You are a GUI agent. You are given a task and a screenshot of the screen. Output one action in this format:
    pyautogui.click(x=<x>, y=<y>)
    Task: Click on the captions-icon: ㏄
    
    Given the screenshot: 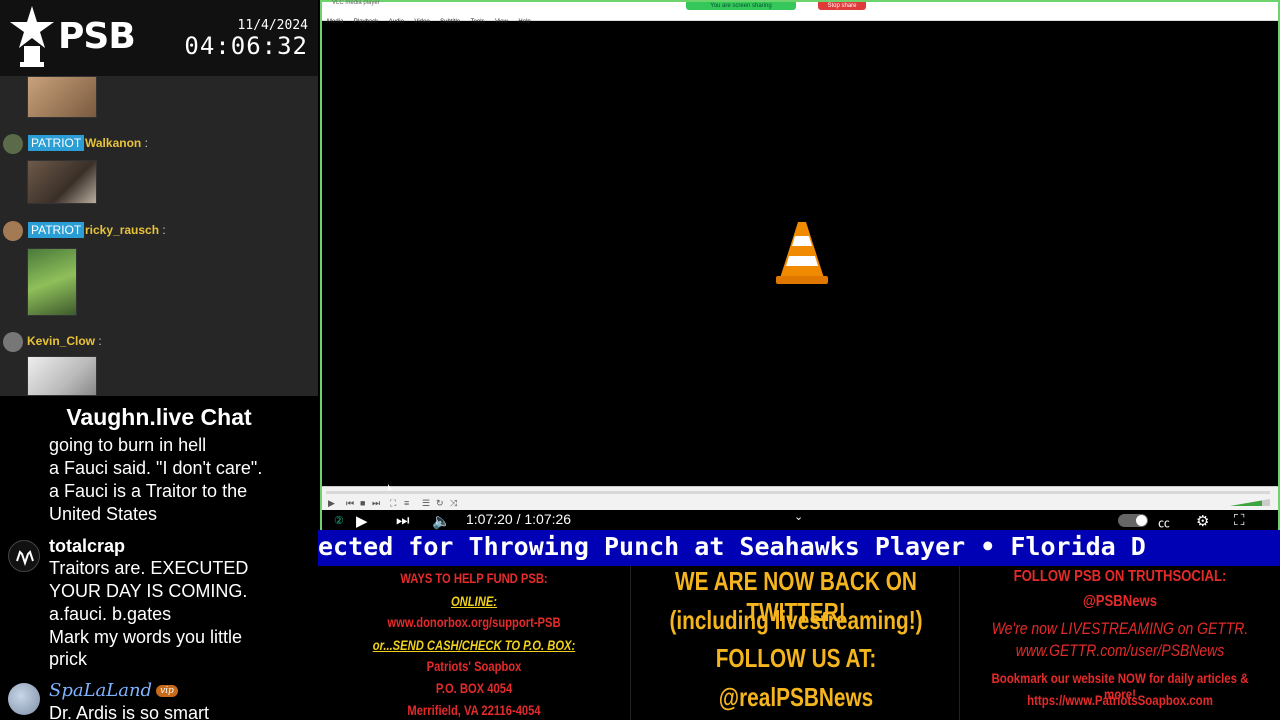 What is the action you would take?
    pyautogui.click(x=1164, y=522)
    